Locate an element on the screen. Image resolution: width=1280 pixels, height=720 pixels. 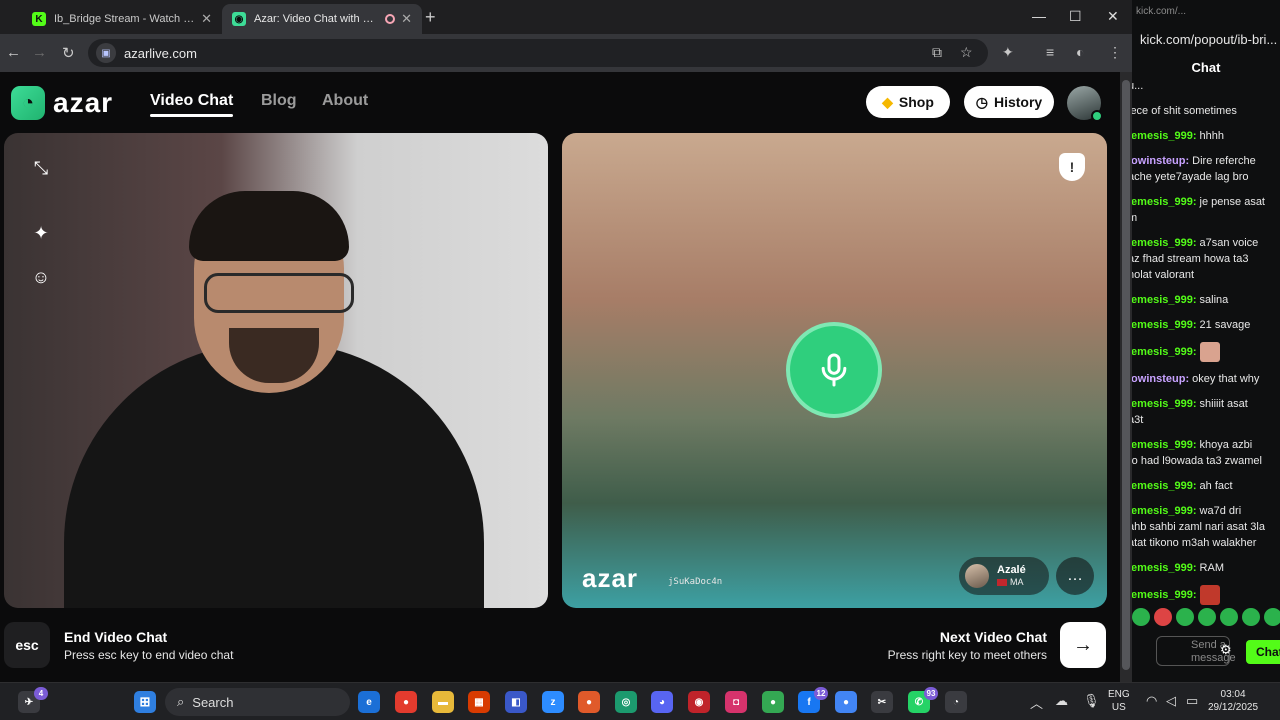
app-icon: ◧ is located at coordinates (516, 702).